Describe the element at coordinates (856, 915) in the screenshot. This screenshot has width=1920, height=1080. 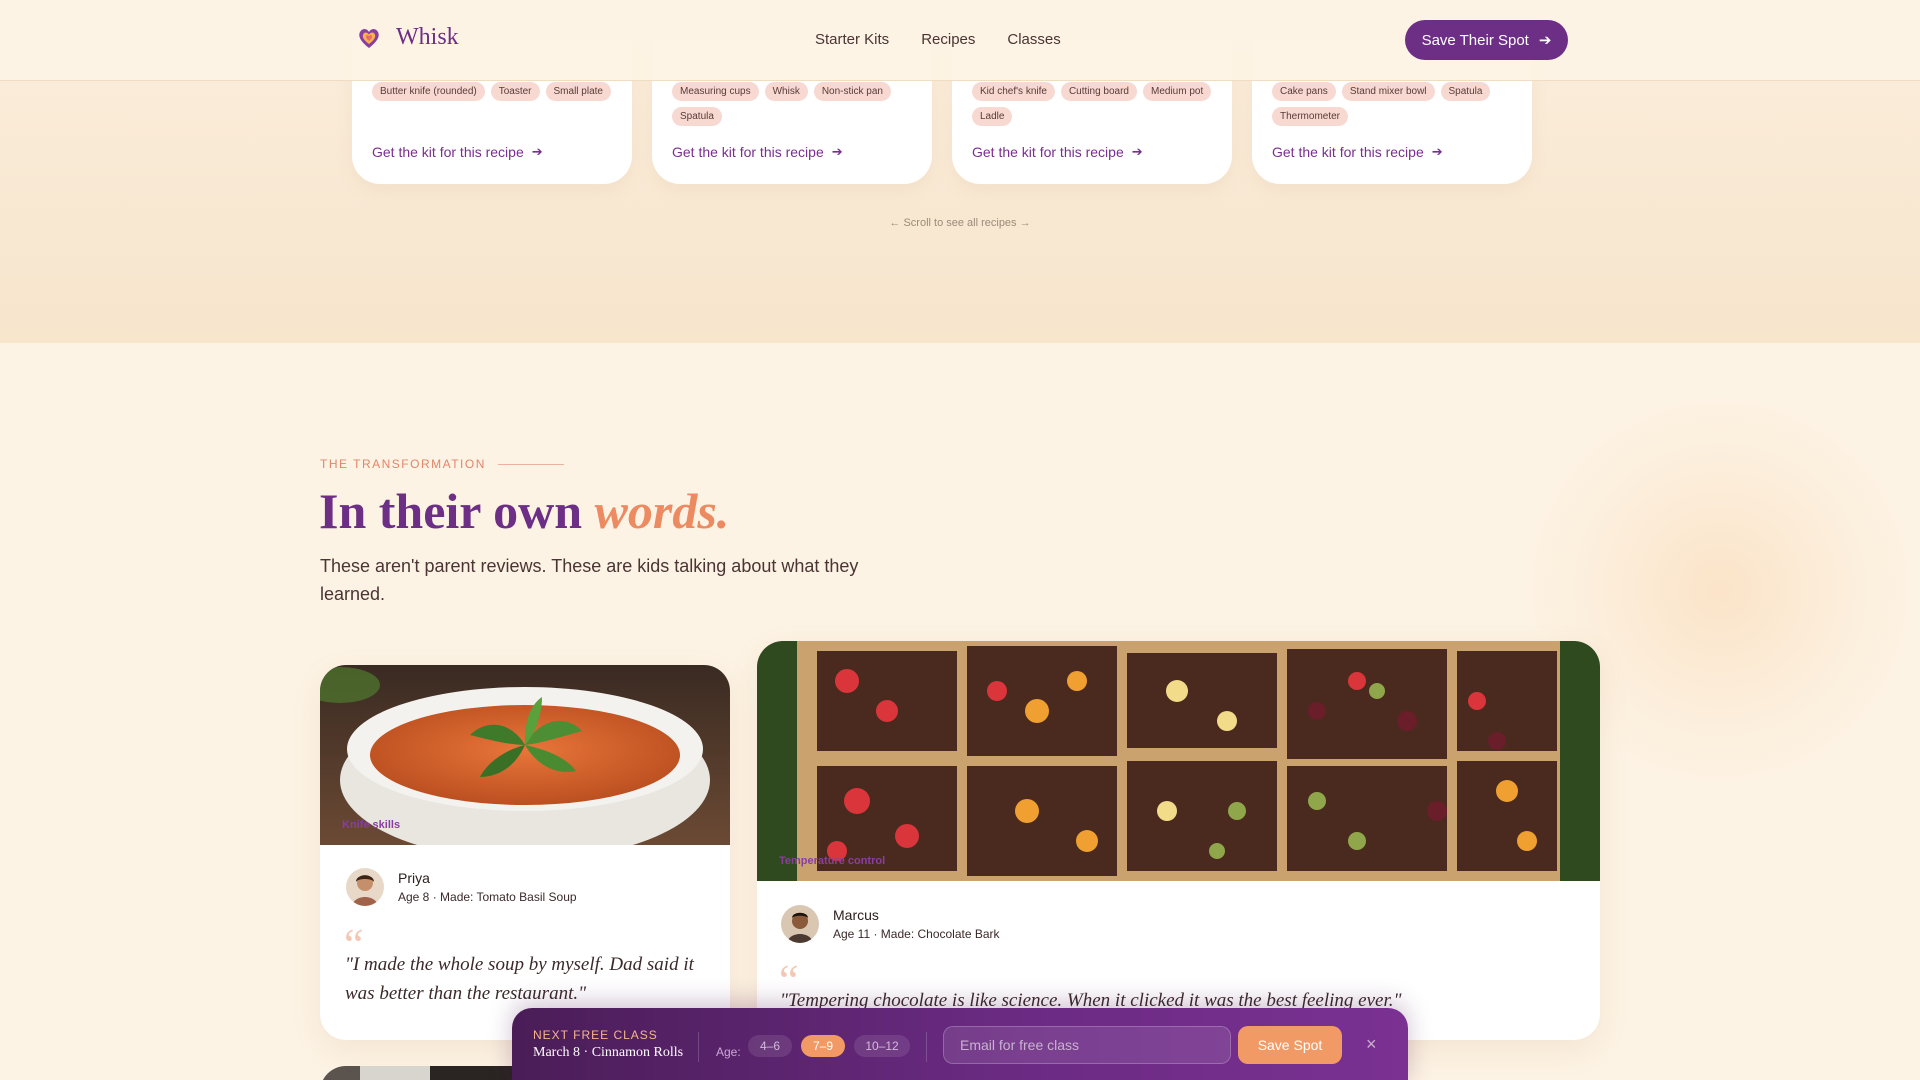
I see `kid-name: Marcus` at that location.